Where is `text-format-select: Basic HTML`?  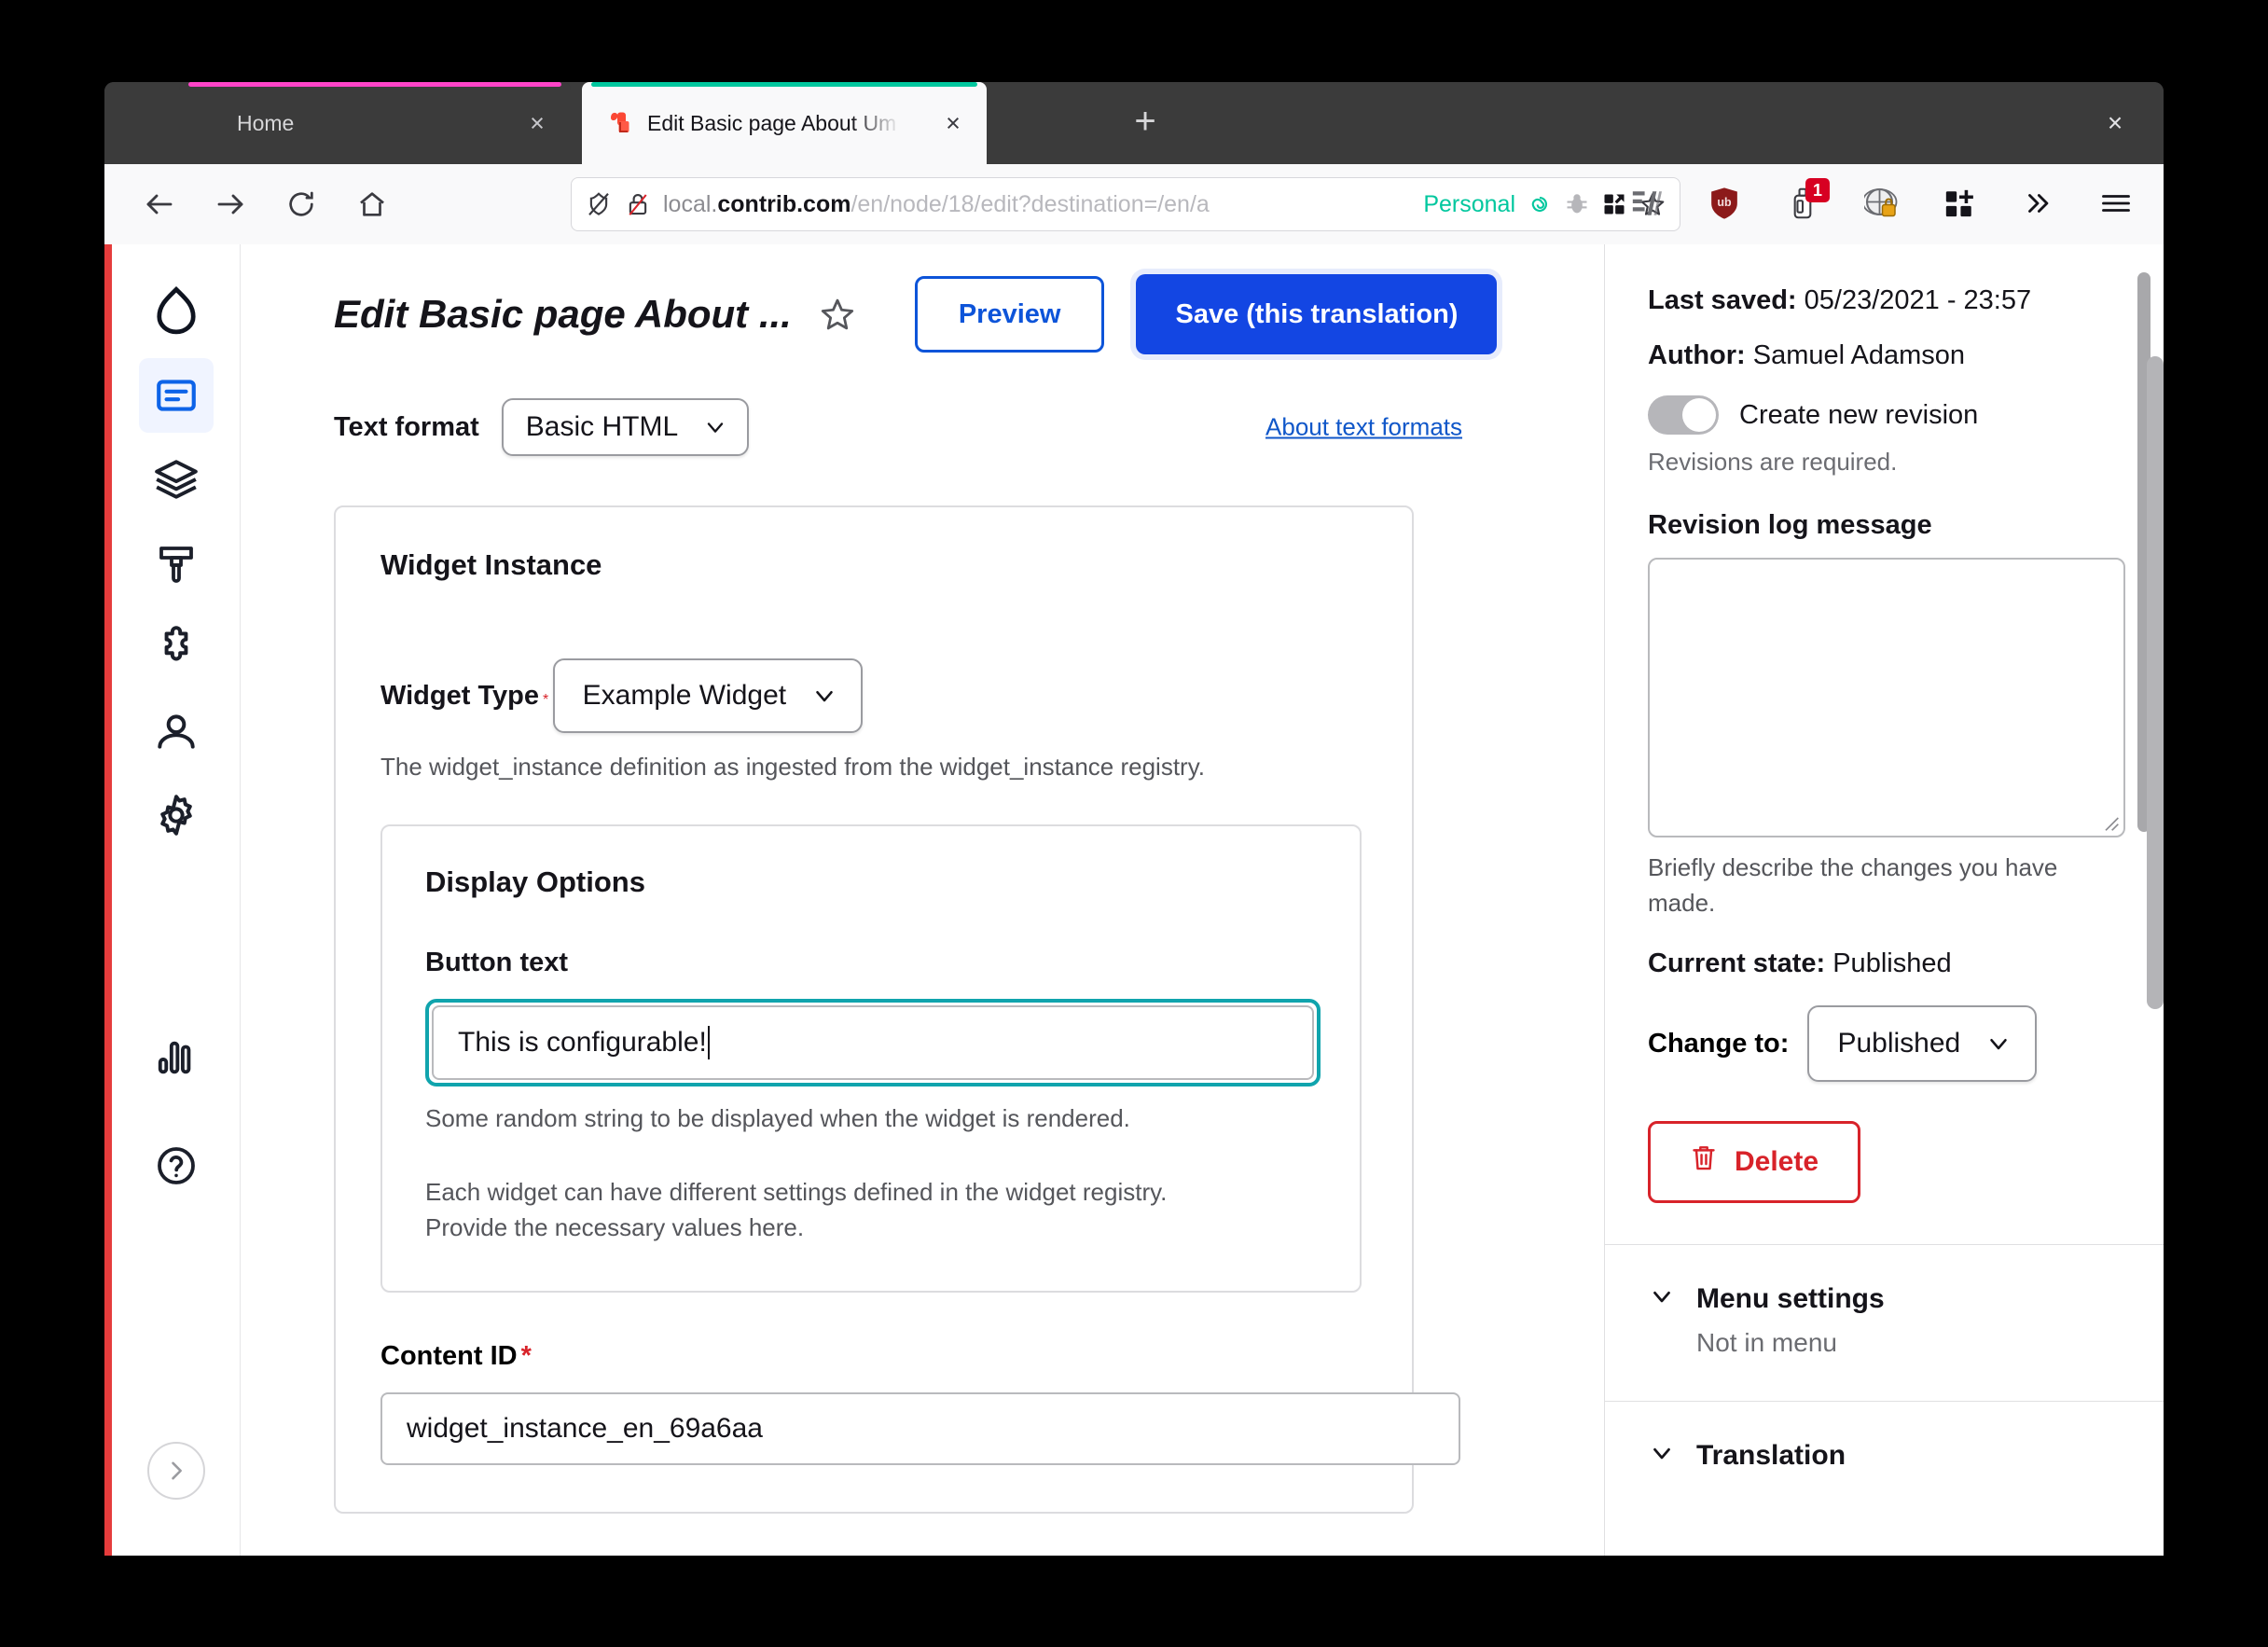 text-format-select: Basic HTML is located at coordinates (625, 427).